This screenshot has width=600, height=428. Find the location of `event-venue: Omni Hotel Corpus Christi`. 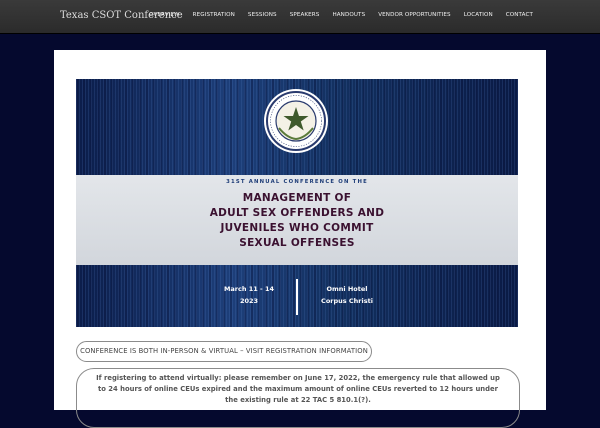

event-venue: Omni Hotel Corpus Christi is located at coordinates (347, 295).